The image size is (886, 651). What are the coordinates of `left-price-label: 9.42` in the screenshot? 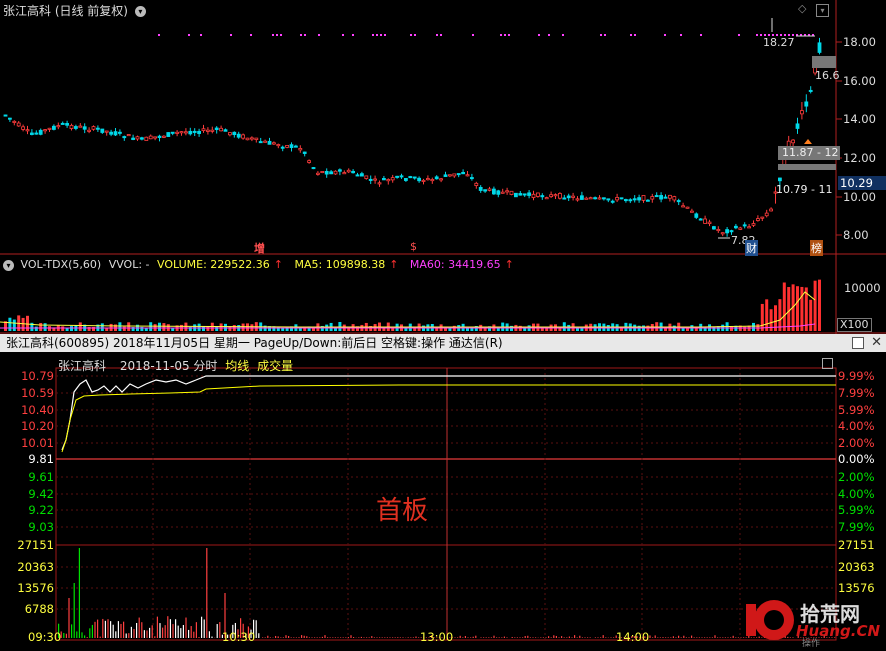 It's located at (27, 494).